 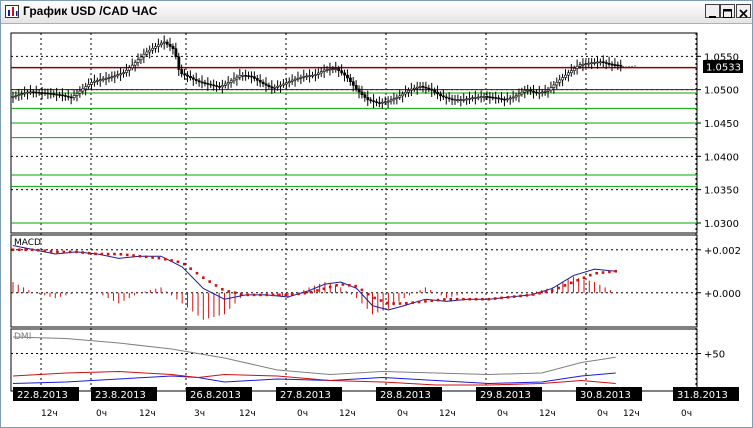 What do you see at coordinates (376, 12) in the screenshot?
I see `title-bar: График USD /CAD ЧАС` at bounding box center [376, 12].